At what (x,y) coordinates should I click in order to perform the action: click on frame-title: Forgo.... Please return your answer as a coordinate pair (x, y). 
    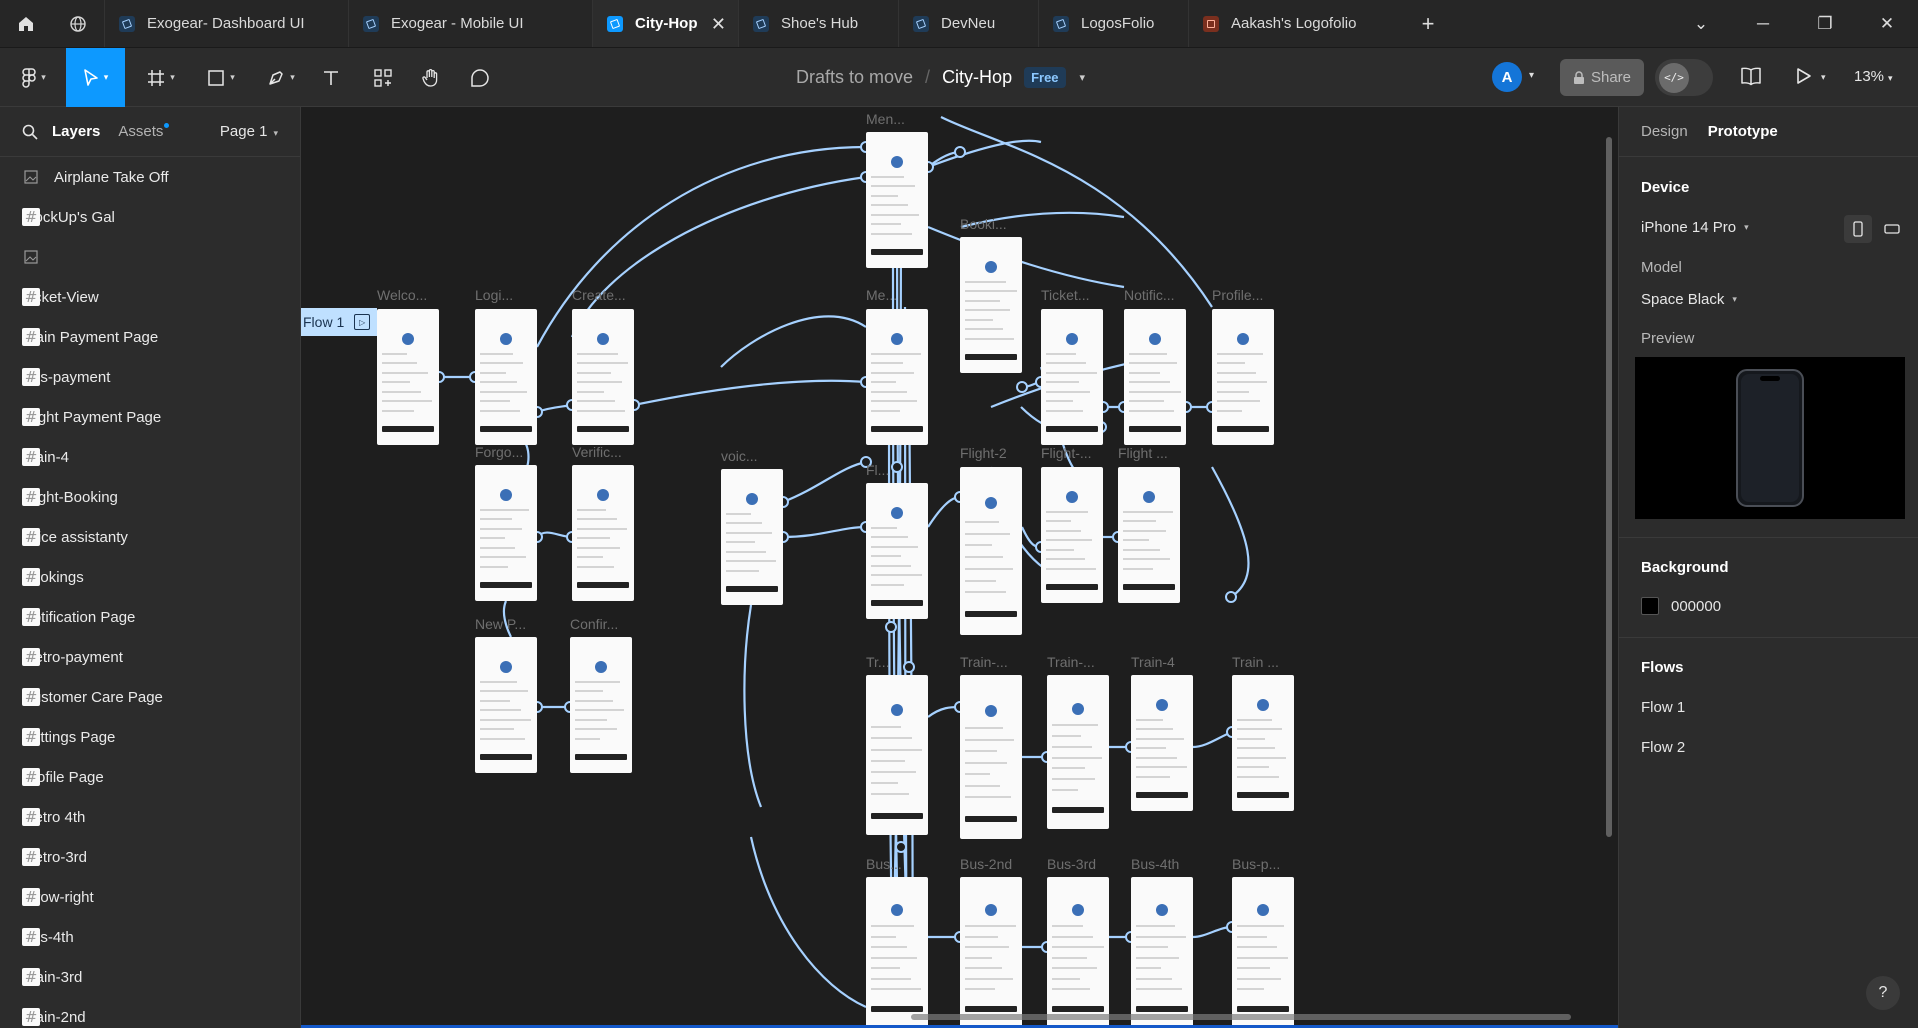
    Looking at the image, I should click on (499, 452).